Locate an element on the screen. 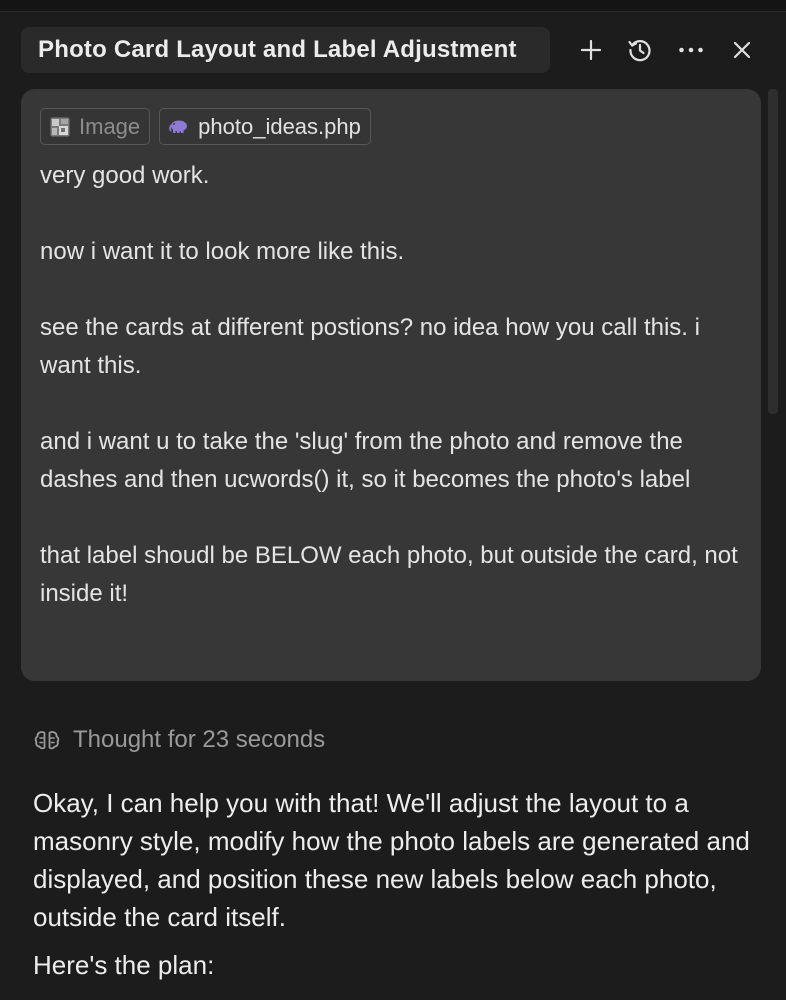 The image size is (786, 1000). thought-label: Thought for 23 seconds is located at coordinates (199, 739).